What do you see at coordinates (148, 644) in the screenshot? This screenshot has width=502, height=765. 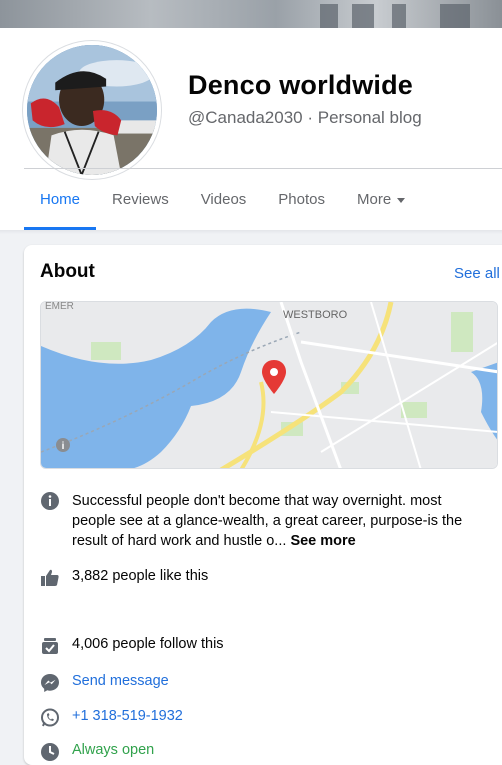 I see `follows-count: 4,006 people follow this` at bounding box center [148, 644].